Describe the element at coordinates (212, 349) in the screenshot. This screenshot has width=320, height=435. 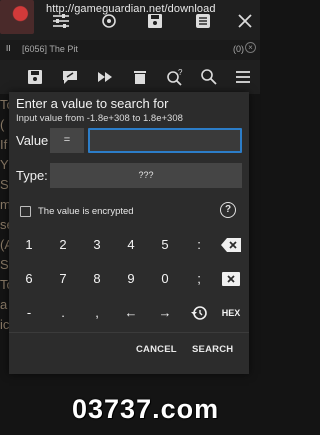
I see `search-button: SEARCH` at that location.